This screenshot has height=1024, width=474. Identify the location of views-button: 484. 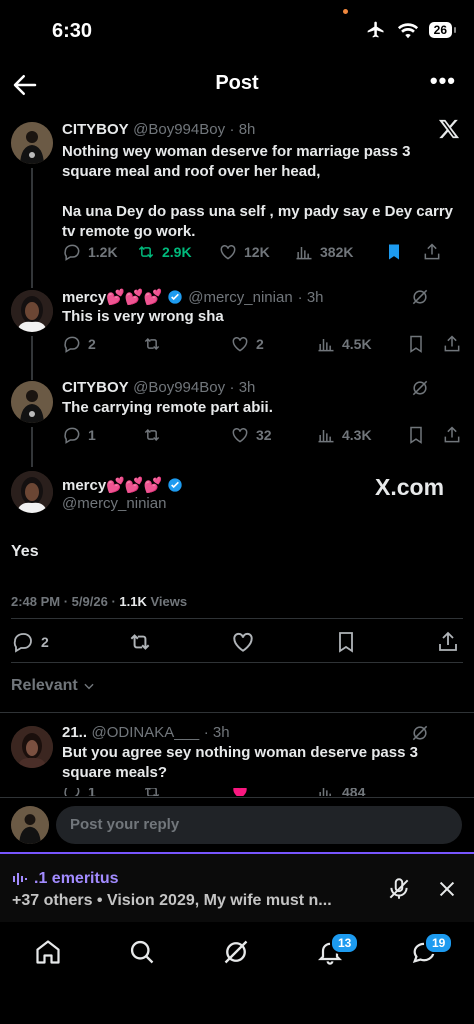
(361, 792).